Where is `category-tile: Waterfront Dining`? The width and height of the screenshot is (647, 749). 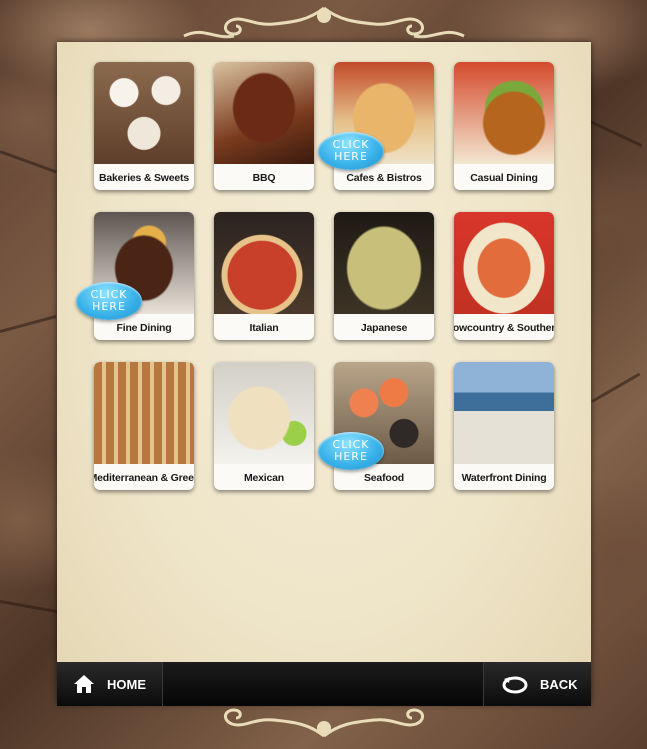
category-tile: Waterfront Dining is located at coordinates (504, 426).